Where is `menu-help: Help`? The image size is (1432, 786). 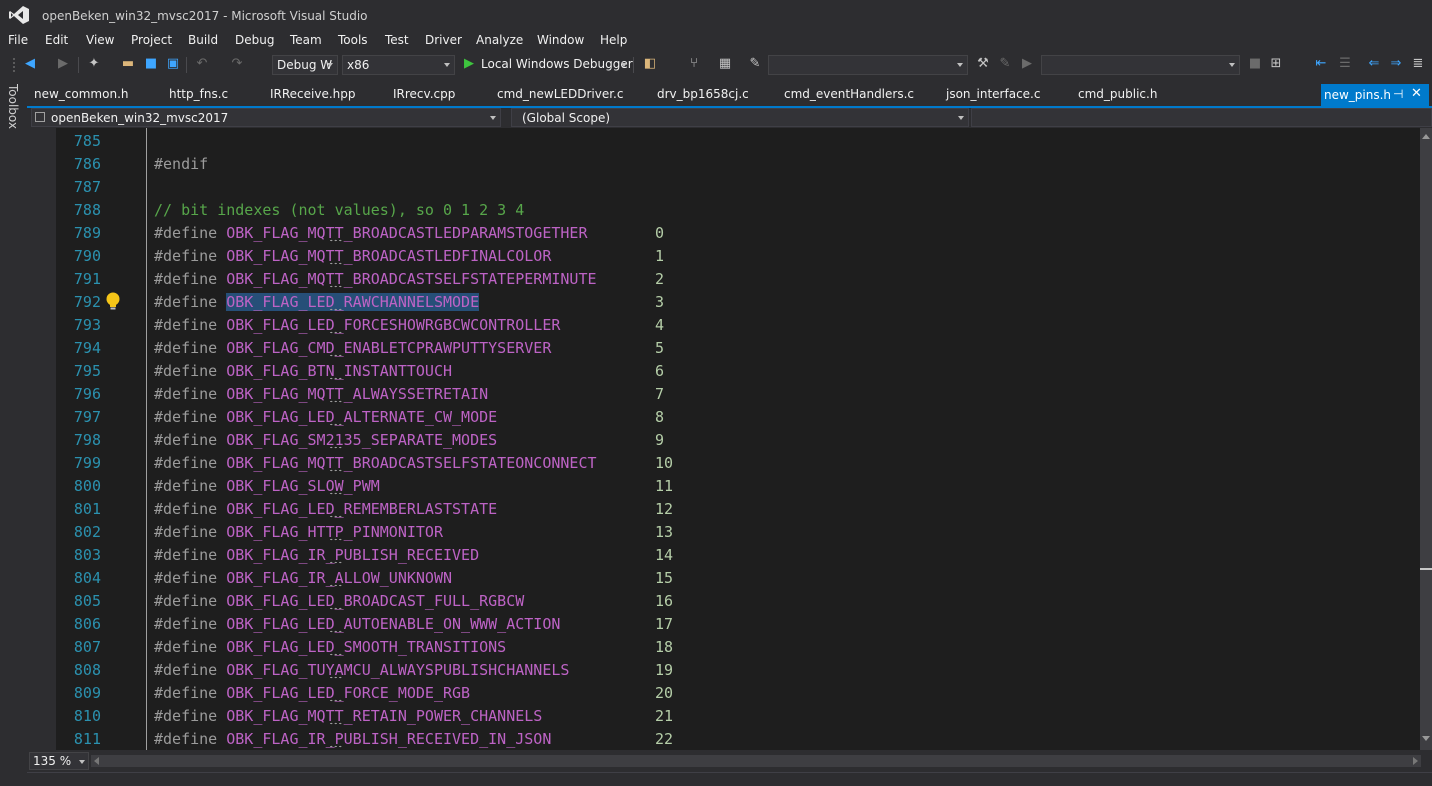
menu-help: Help is located at coordinates (613, 40).